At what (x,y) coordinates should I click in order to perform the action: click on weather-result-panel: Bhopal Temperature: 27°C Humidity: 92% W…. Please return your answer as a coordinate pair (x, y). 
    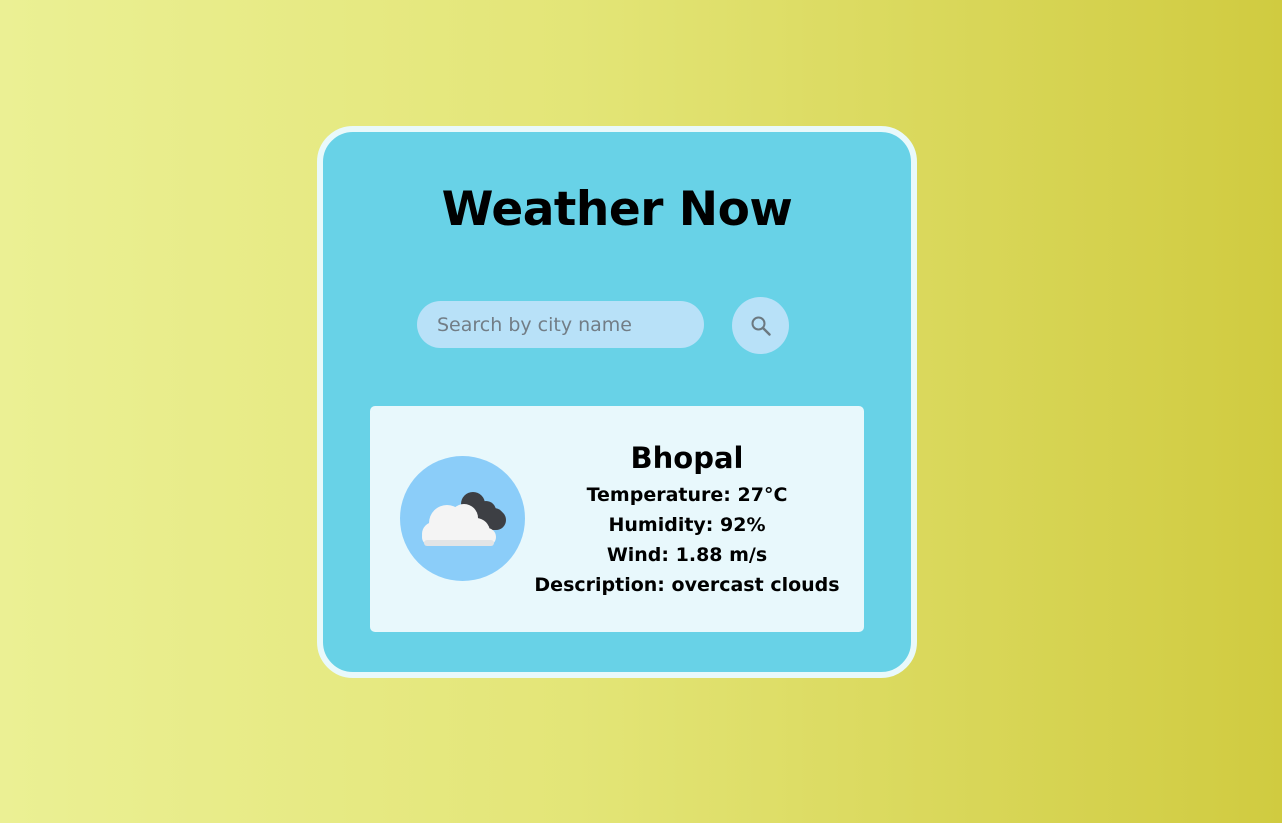
    Looking at the image, I should click on (617, 519).